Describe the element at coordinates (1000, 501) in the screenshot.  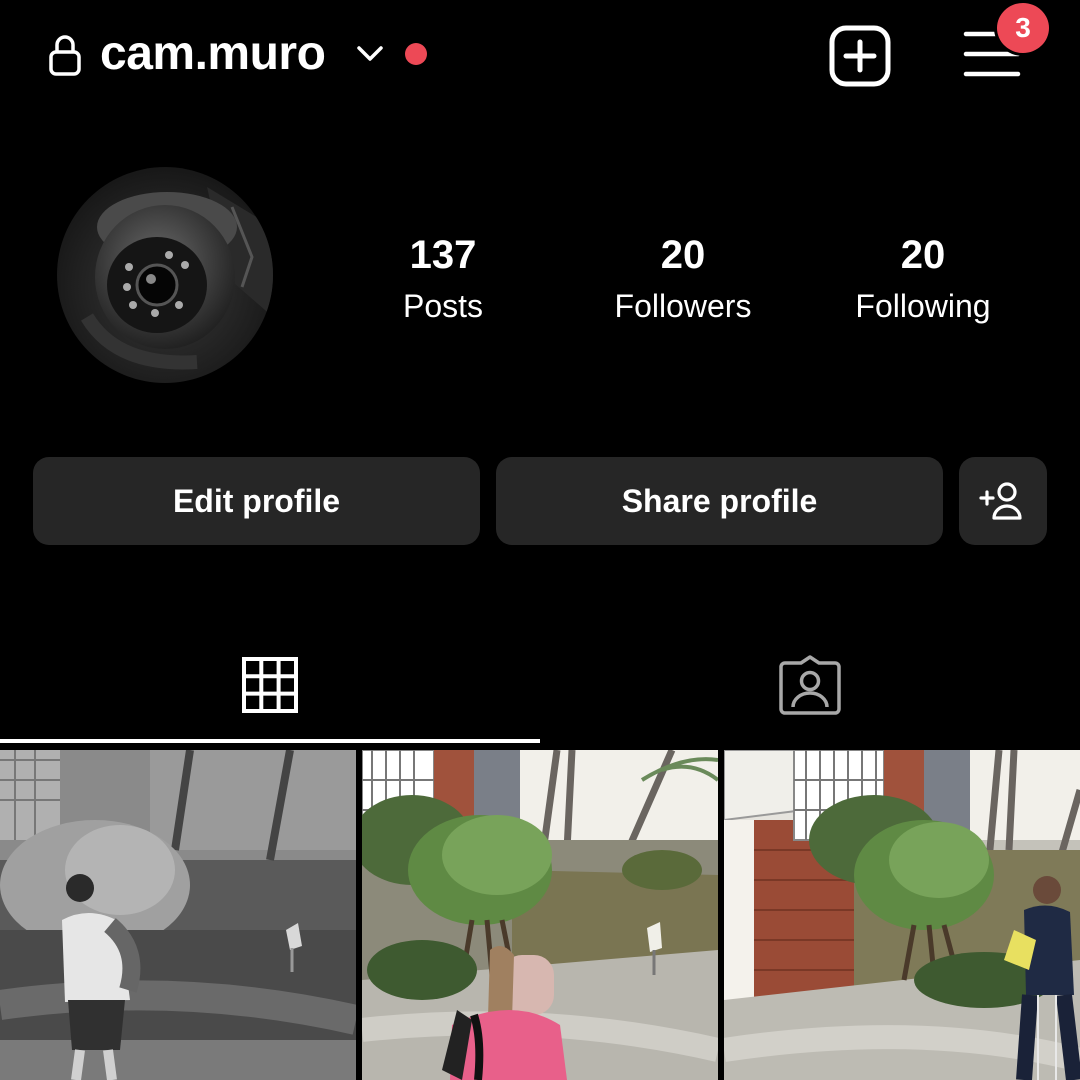
I see `add-person-icon` at that location.